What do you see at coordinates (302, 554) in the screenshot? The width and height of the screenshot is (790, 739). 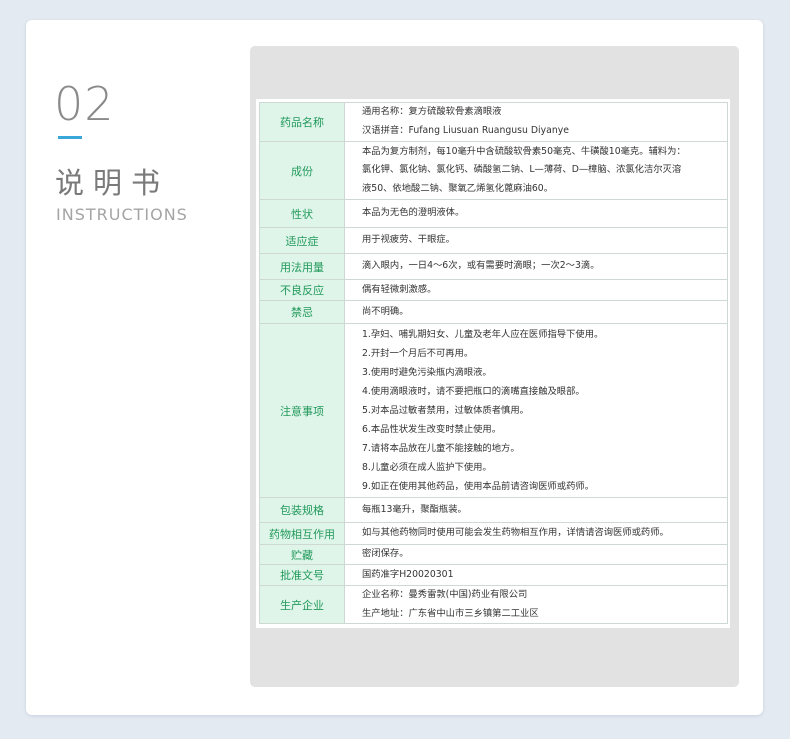 I see `row-label: 贮藏` at bounding box center [302, 554].